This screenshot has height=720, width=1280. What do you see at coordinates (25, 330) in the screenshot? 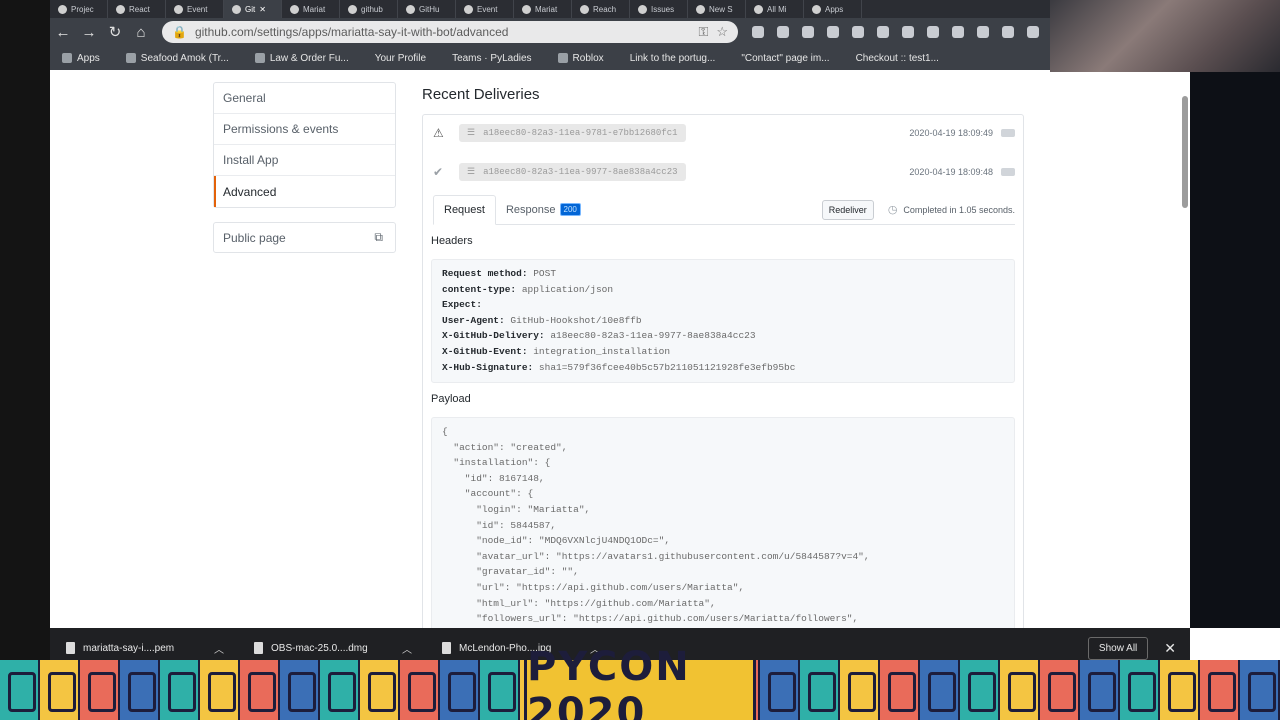
I see `left-backdrop` at bounding box center [25, 330].